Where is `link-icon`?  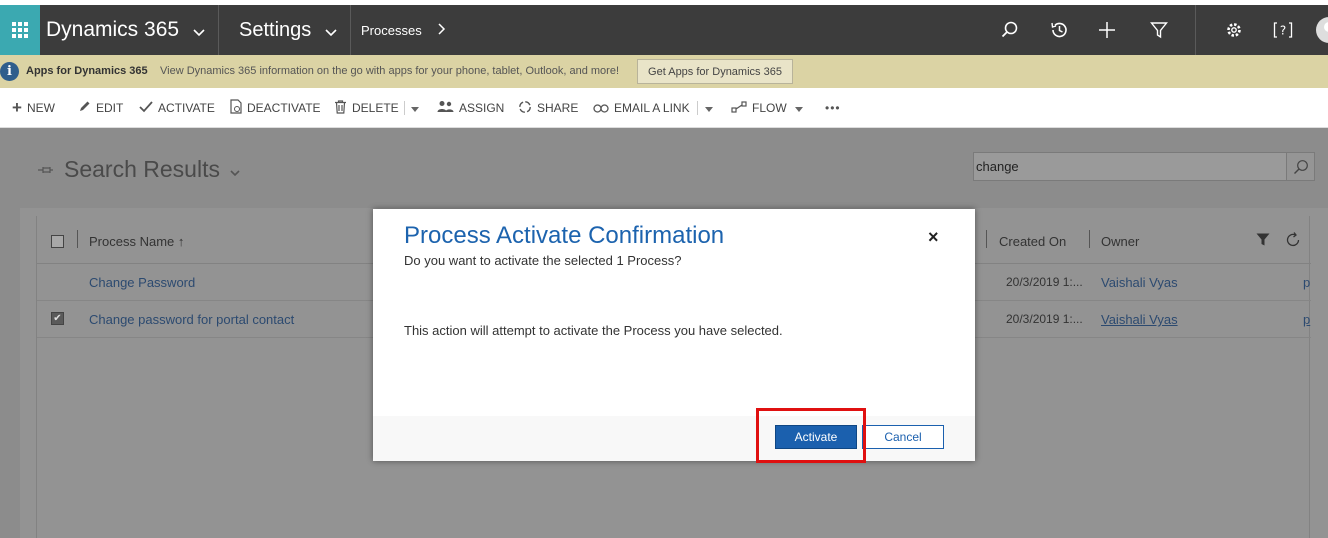
link-icon is located at coordinates (601, 108).